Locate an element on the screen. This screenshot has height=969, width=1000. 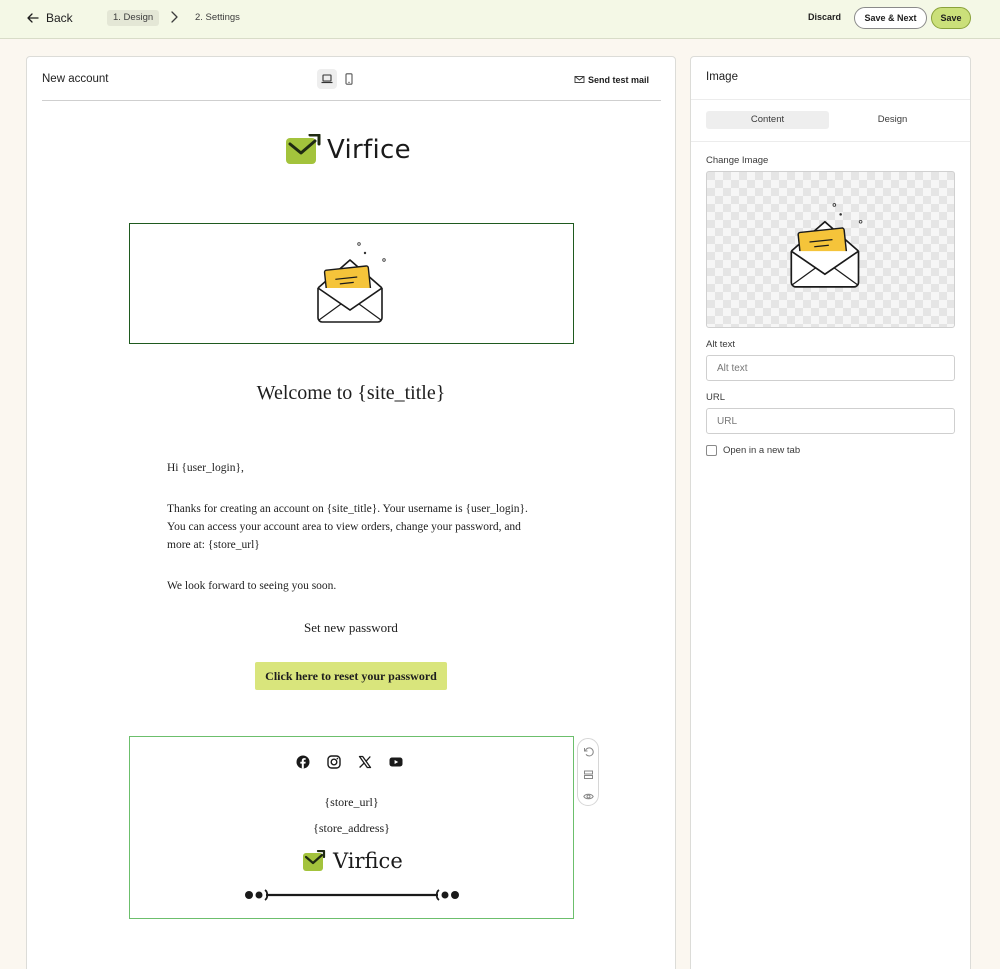
step-settings: 2. Settings is located at coordinates (217, 18).